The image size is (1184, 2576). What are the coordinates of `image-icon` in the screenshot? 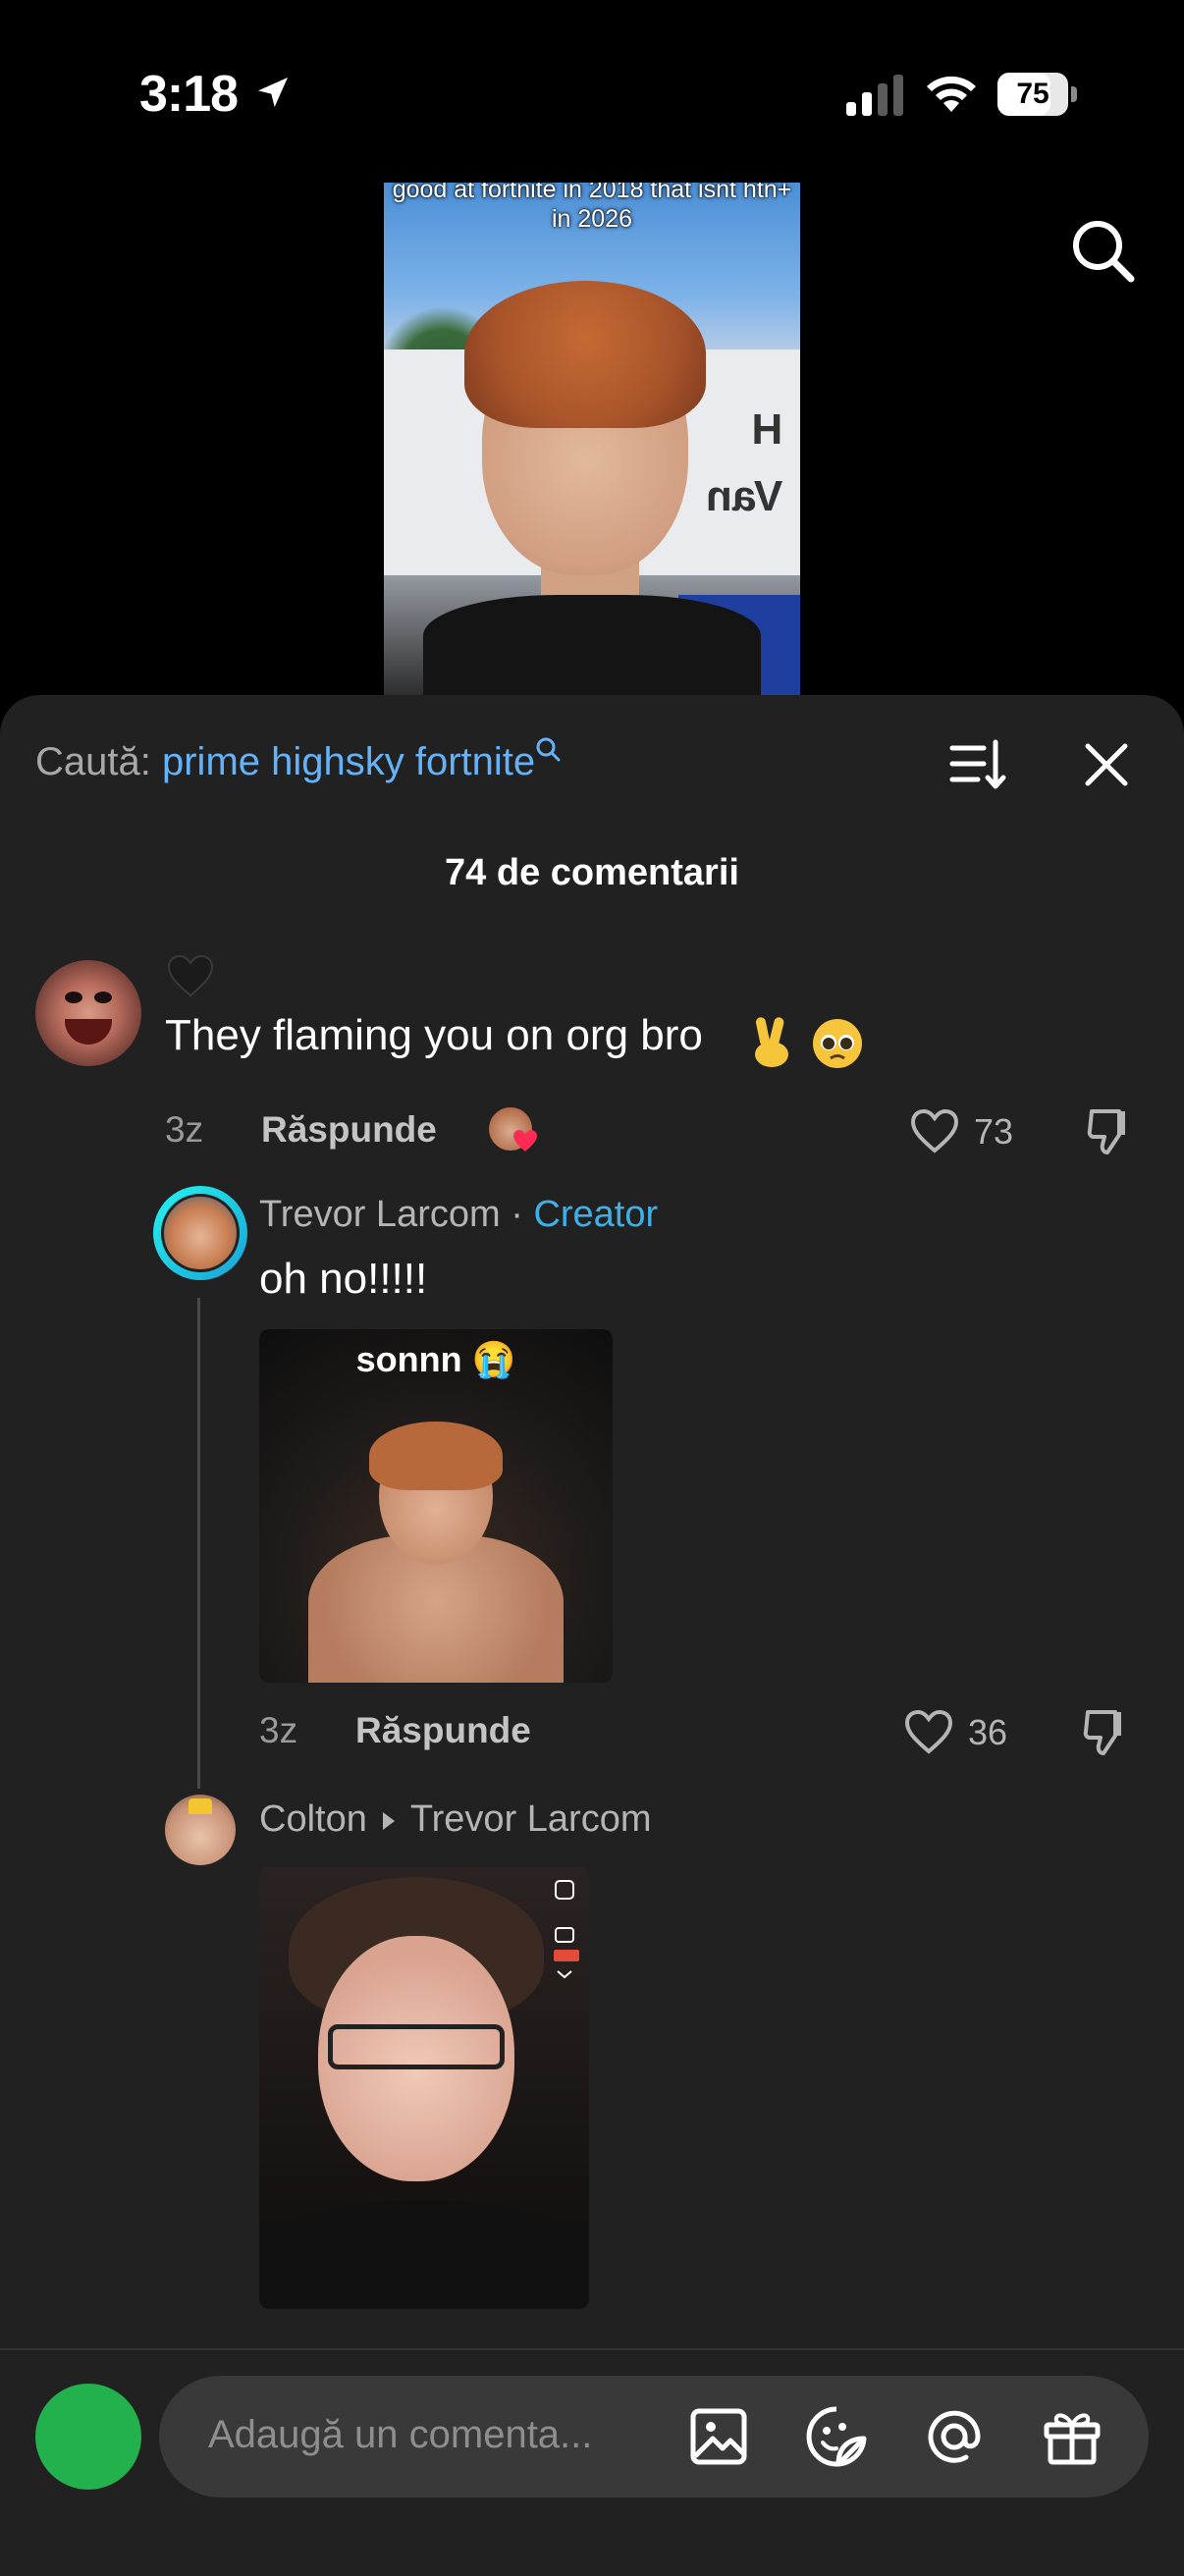 It's located at (718, 2436).